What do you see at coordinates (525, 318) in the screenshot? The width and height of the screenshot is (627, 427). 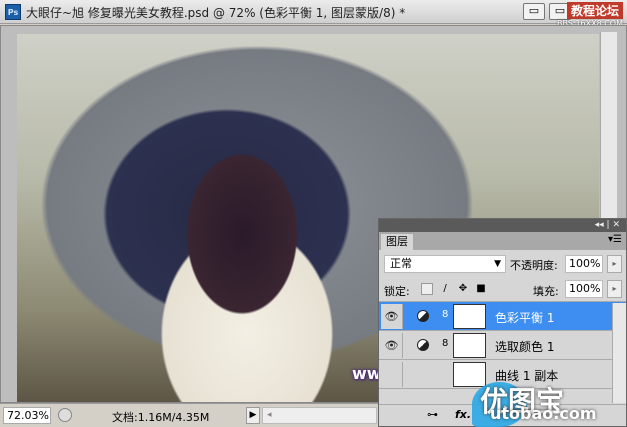 I see `layer-name: 色彩平衡 1` at bounding box center [525, 318].